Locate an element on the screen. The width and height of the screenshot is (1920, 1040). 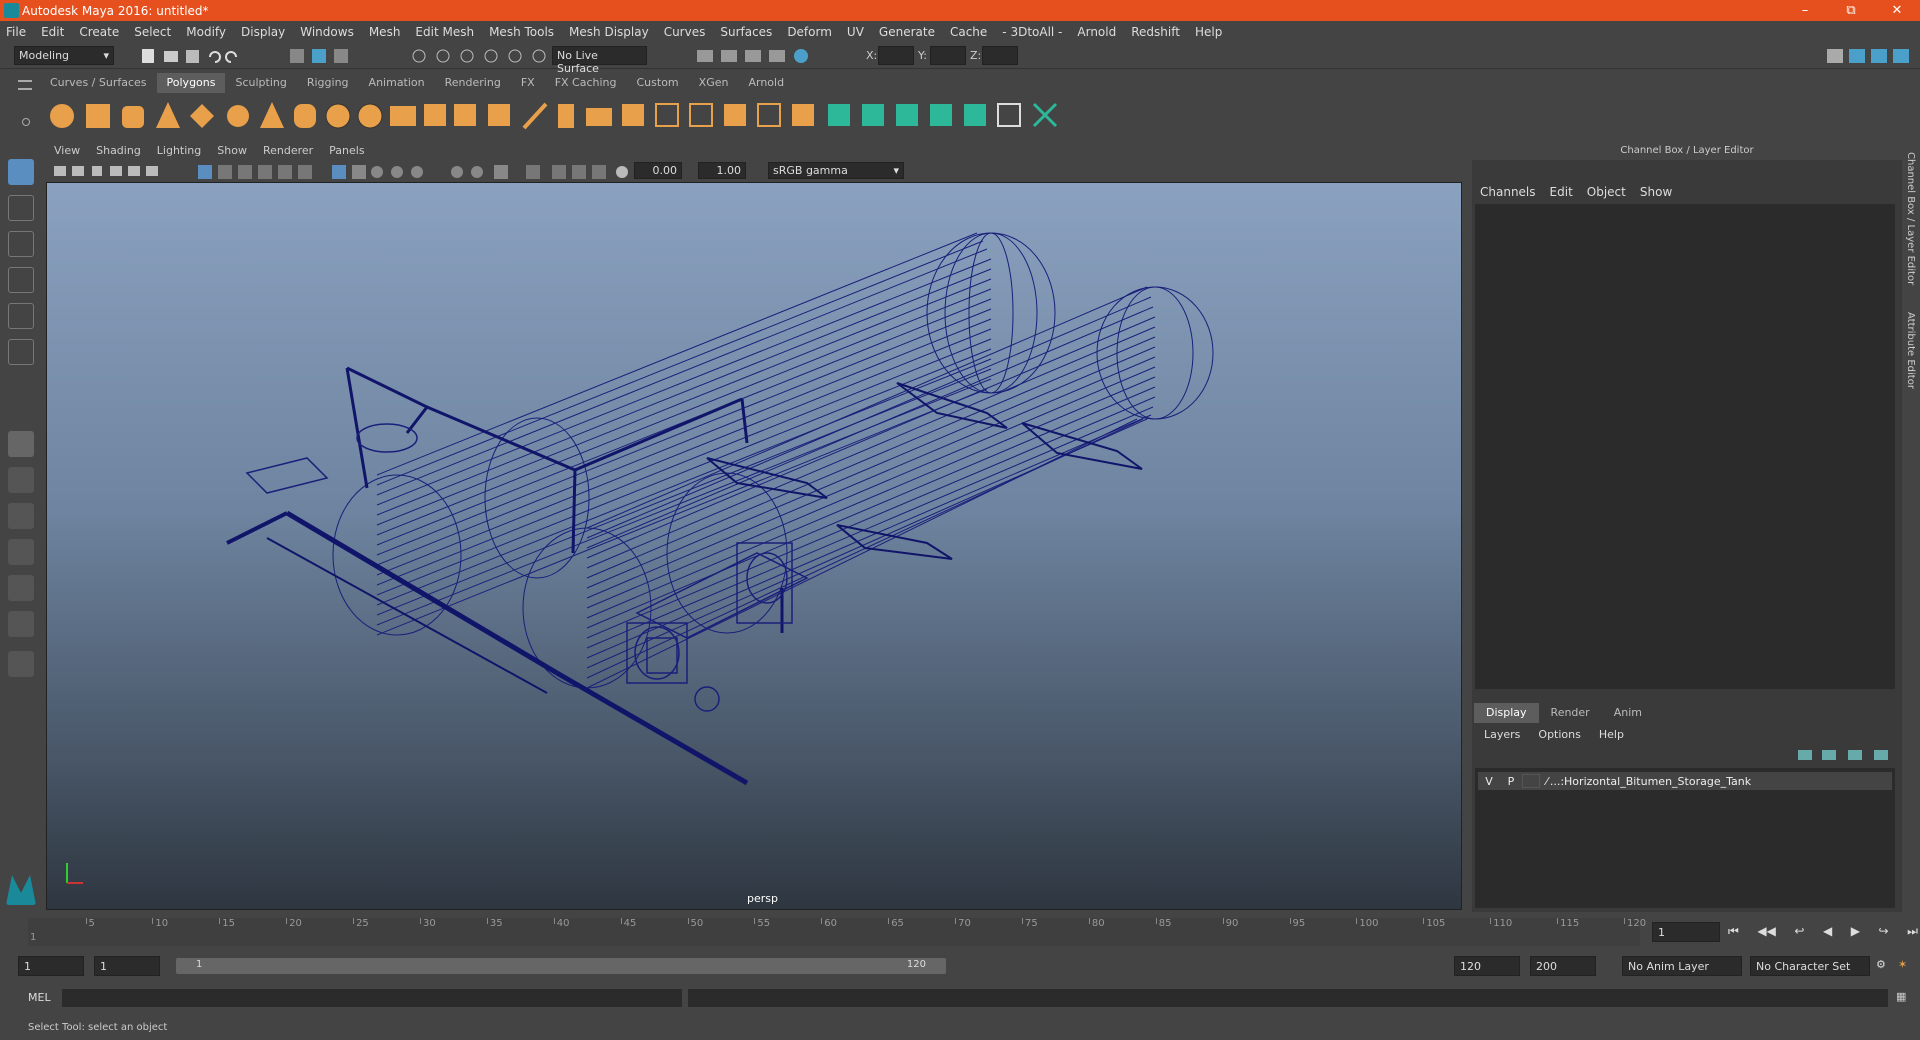
side-tab-channel-box: Channel Box / Layer Editor is located at coordinates (1910, 218).